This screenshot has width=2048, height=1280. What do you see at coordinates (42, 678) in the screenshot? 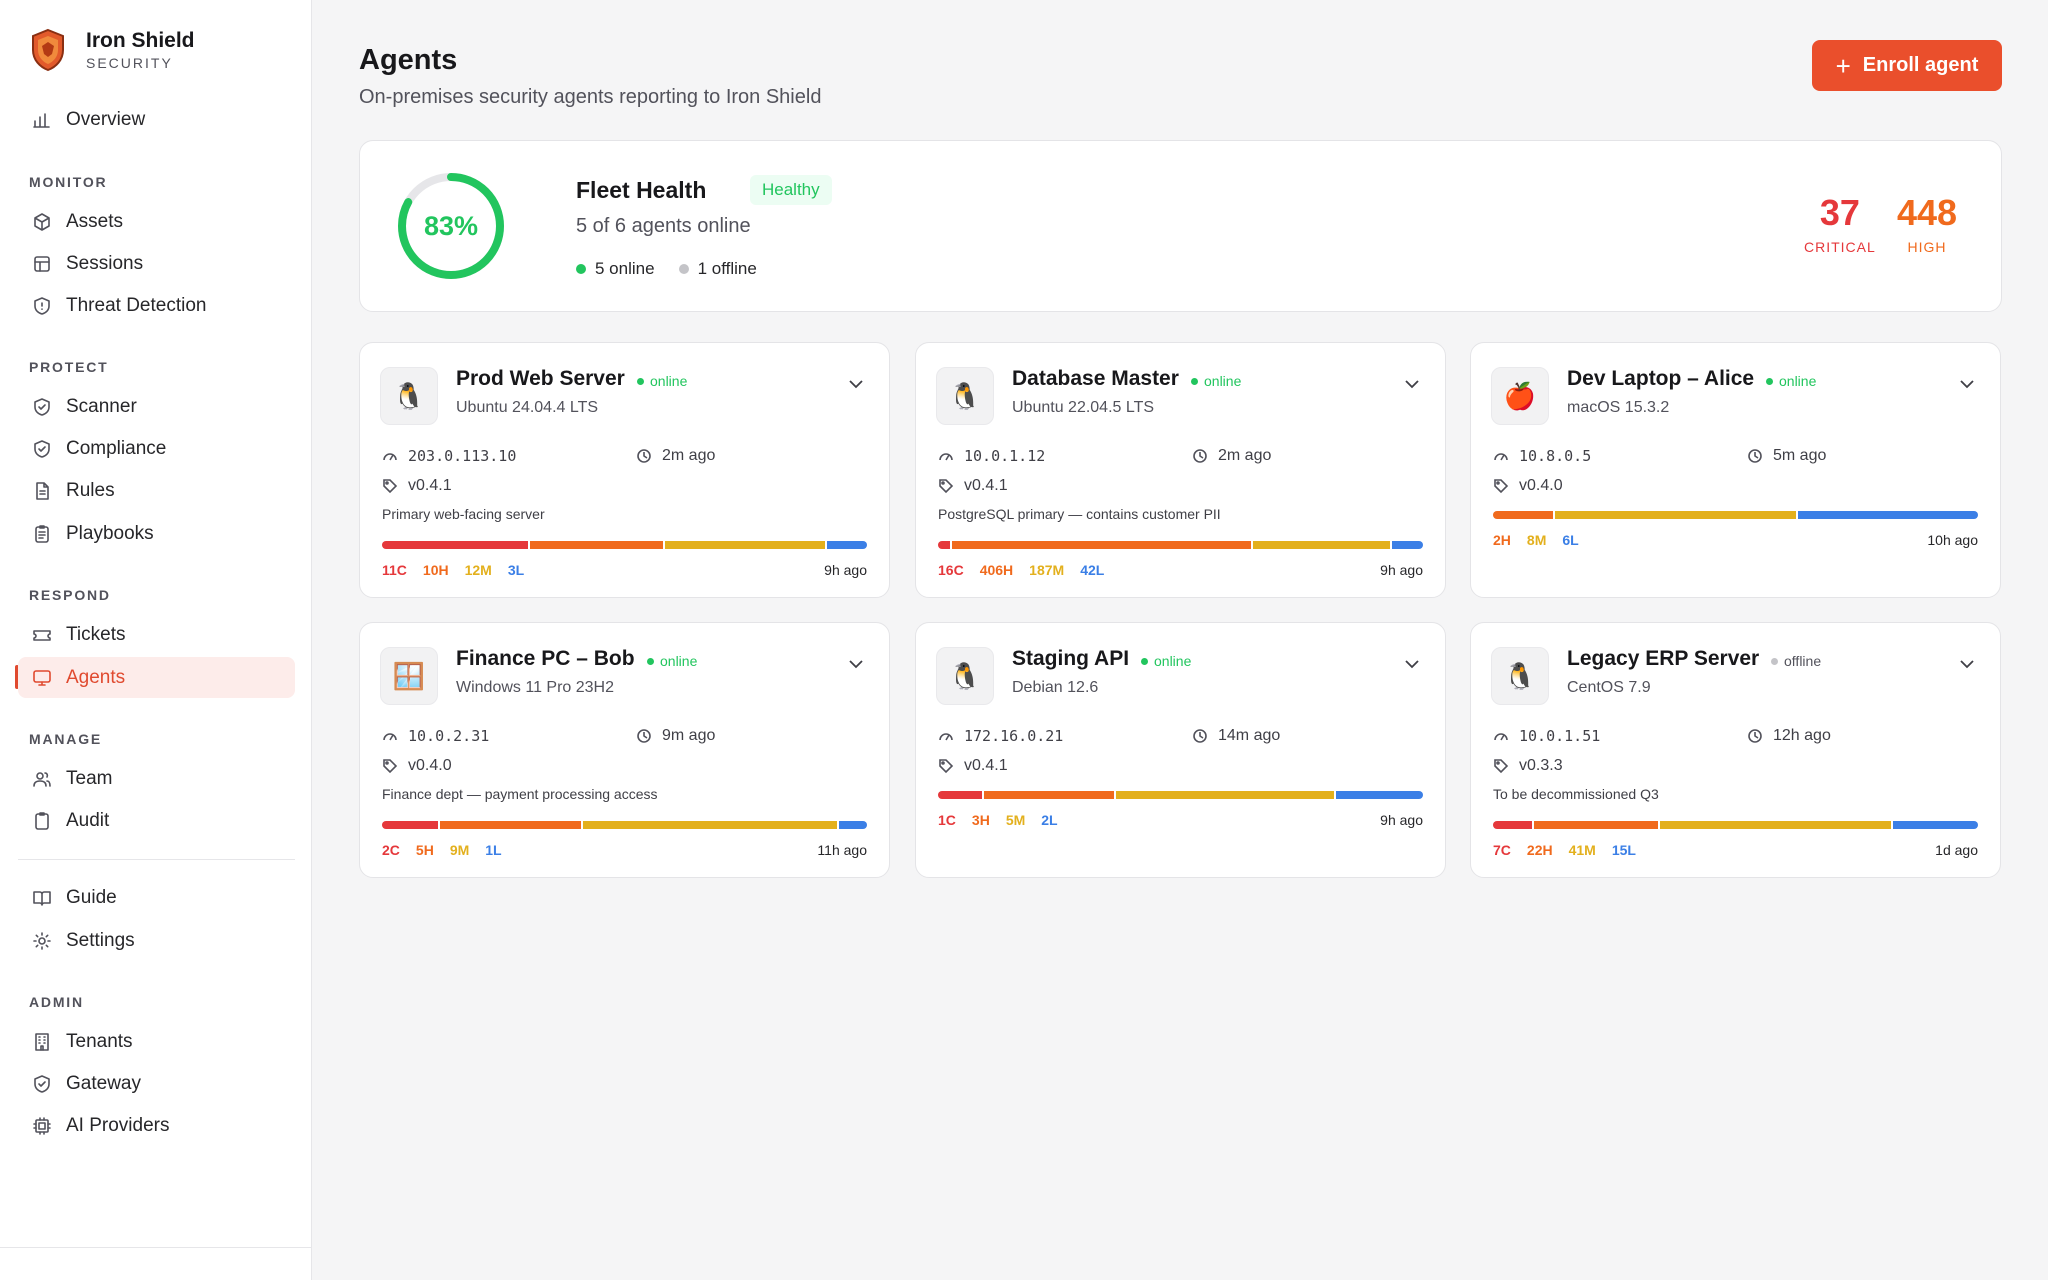
I see `monitor-icon` at bounding box center [42, 678].